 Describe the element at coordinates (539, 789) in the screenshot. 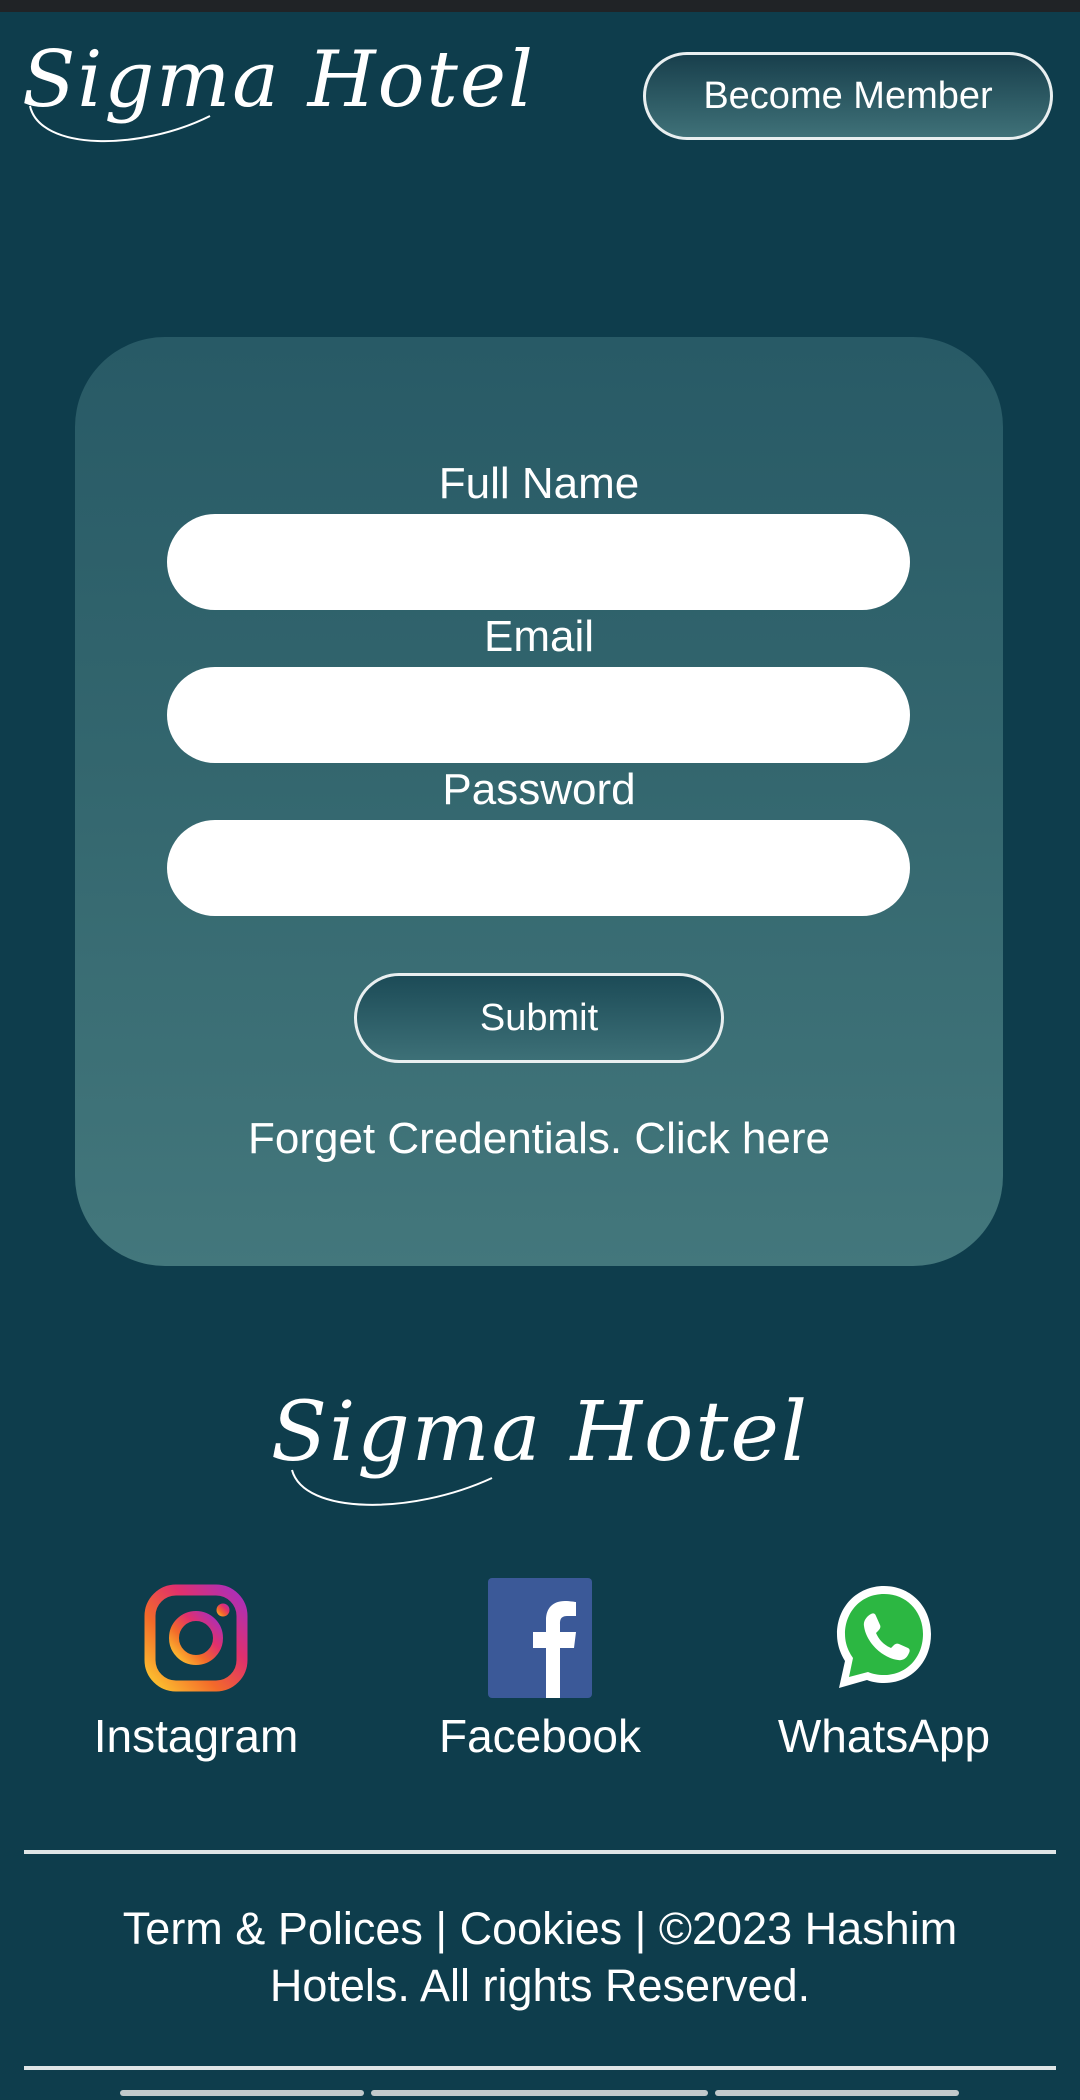

I see `password-label: Password` at that location.